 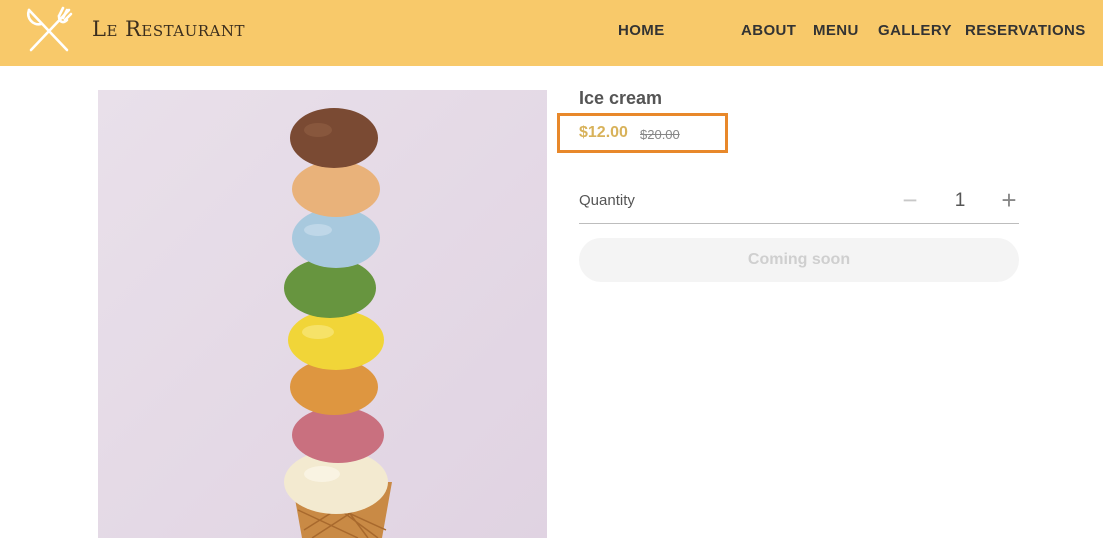 I want to click on quantity-increment-button: +, so click(x=1009, y=200).